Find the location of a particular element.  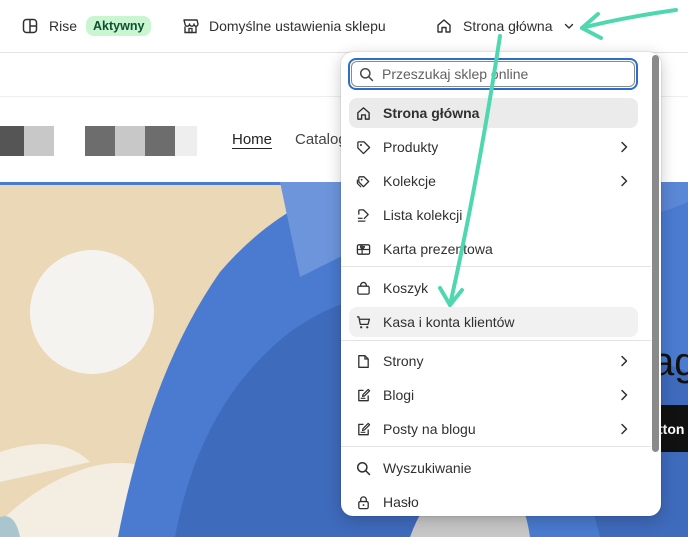

cart-icon is located at coordinates (363, 322).